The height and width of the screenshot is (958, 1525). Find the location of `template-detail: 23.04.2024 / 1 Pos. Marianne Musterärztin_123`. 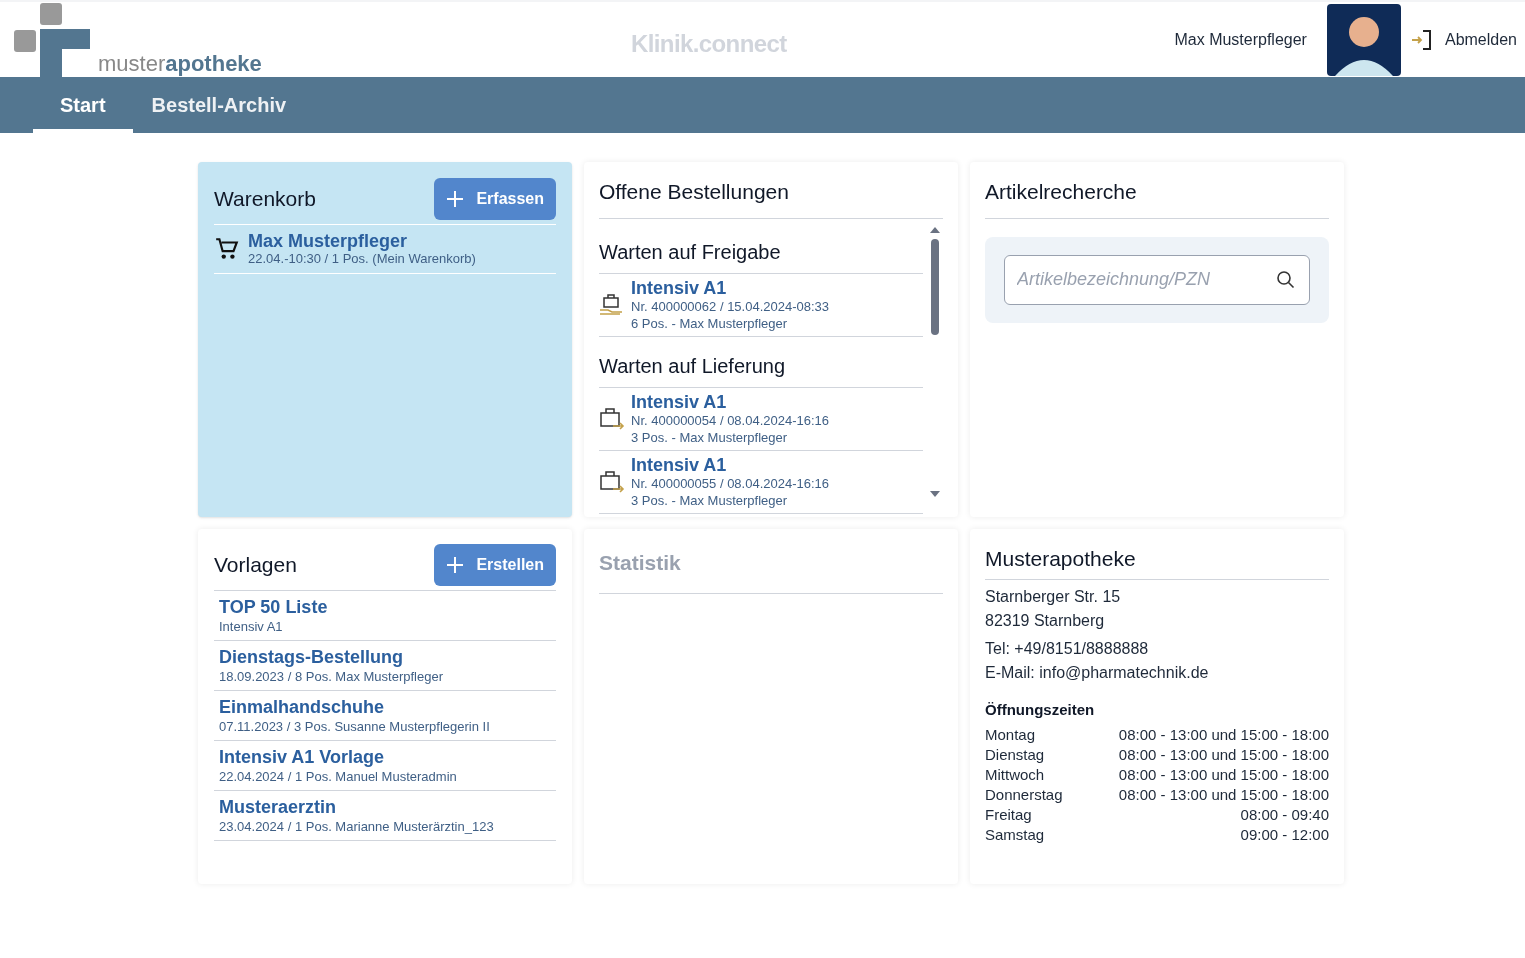

template-detail: 23.04.2024 / 1 Pos. Marianne Musterärztin_123 is located at coordinates (357, 826).